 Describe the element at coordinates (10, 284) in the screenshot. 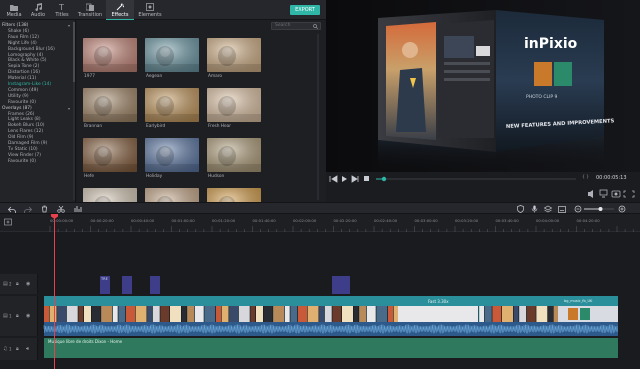

I see `track-number: 2` at that location.